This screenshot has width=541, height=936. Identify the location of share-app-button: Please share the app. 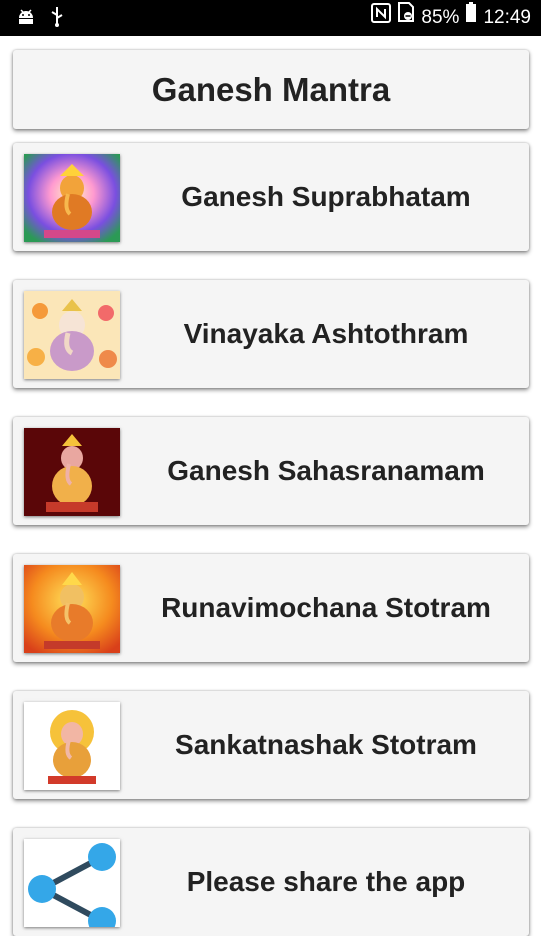
(271, 882).